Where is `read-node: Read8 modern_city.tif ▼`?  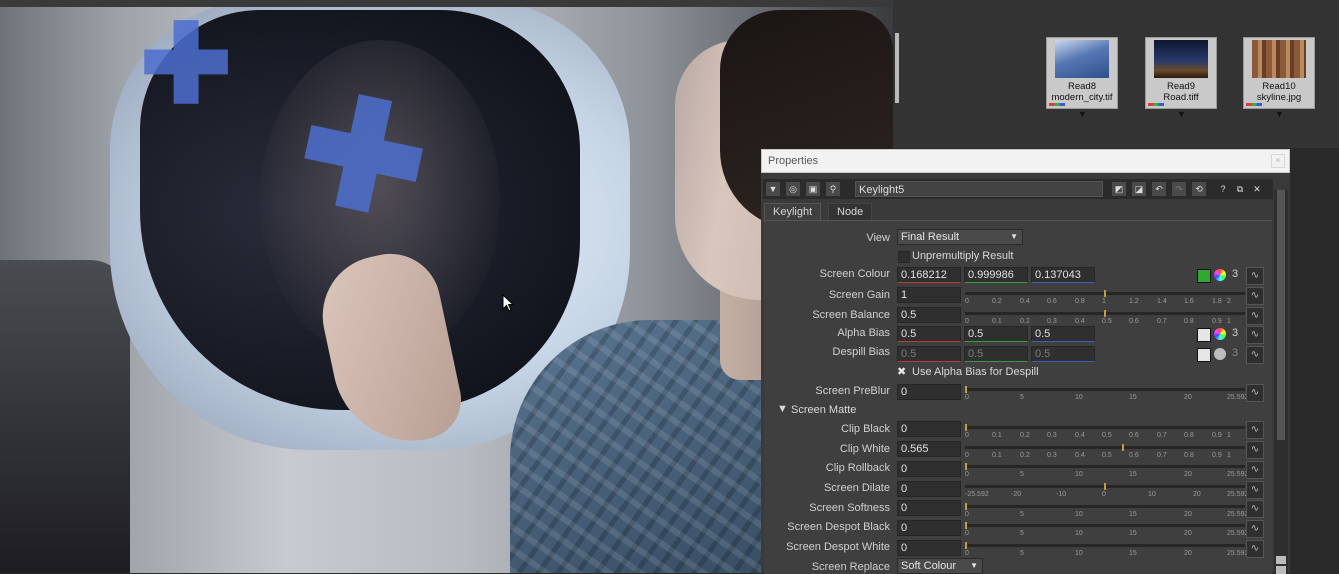 read-node: Read8 modern_city.tif ▼ is located at coordinates (1082, 78).